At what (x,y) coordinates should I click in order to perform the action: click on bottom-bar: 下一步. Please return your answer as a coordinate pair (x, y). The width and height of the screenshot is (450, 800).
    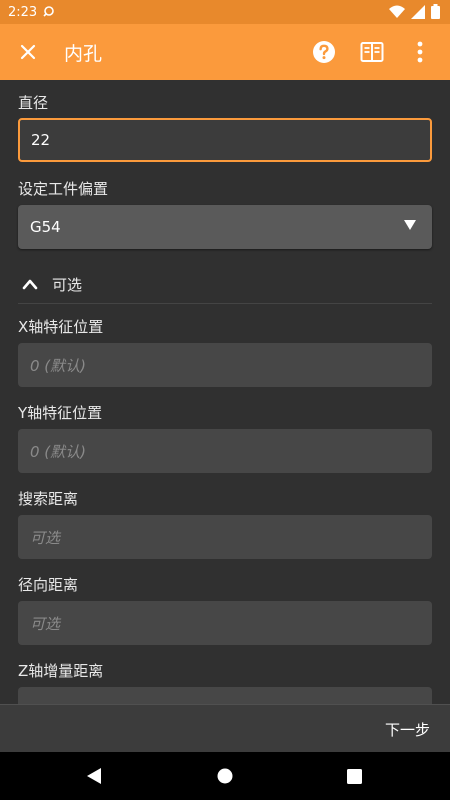
    Looking at the image, I should click on (225, 728).